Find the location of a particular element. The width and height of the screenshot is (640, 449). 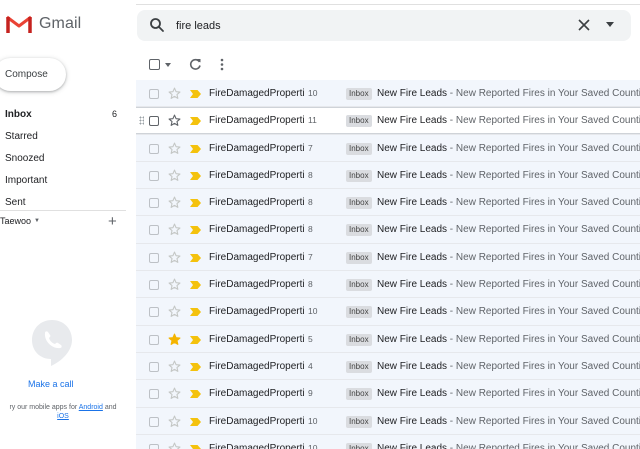

more-options-icon is located at coordinates (222, 64).